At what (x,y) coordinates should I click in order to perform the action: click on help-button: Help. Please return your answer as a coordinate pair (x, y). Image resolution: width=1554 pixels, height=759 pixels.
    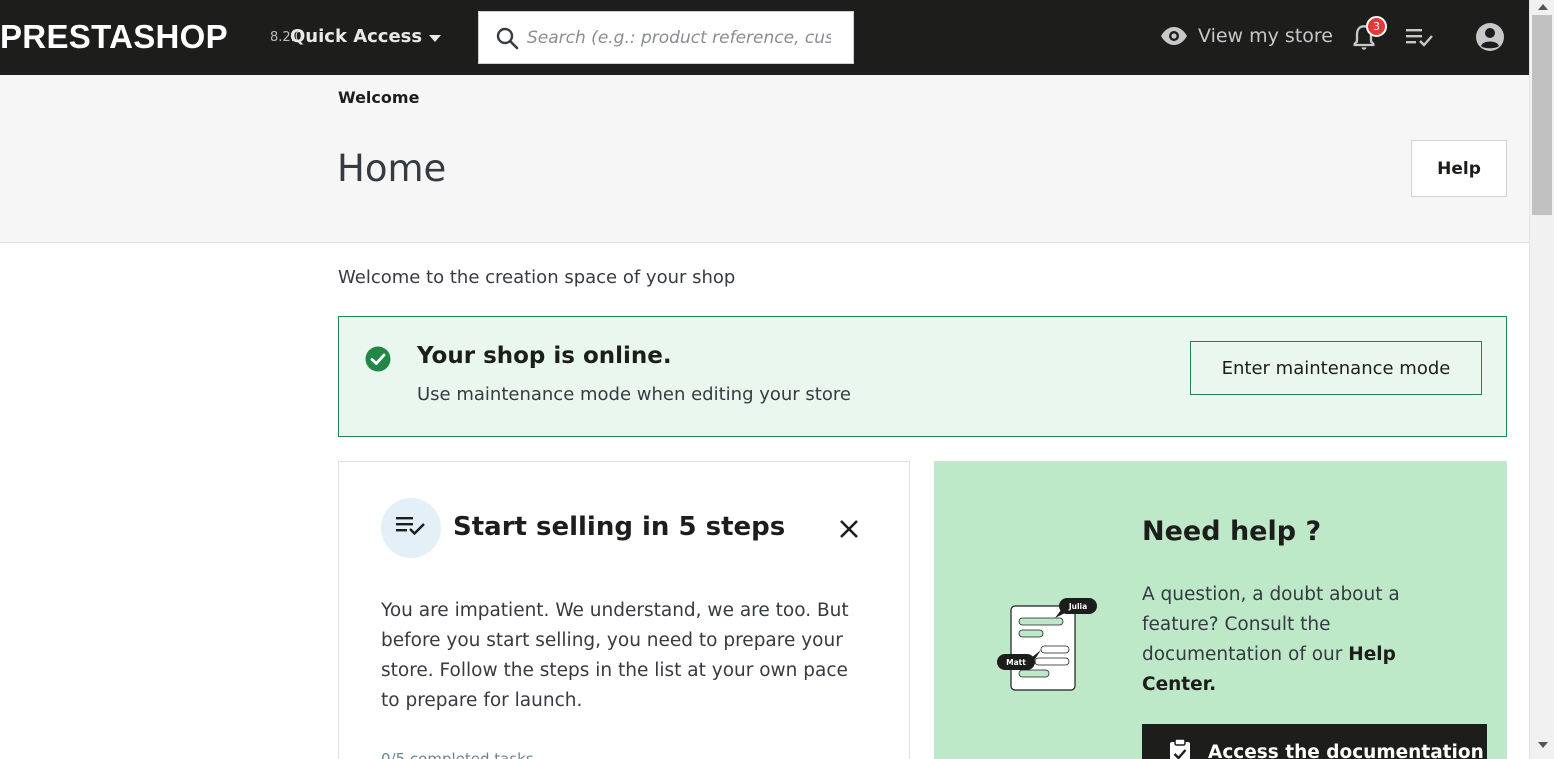
    Looking at the image, I should click on (1459, 168).